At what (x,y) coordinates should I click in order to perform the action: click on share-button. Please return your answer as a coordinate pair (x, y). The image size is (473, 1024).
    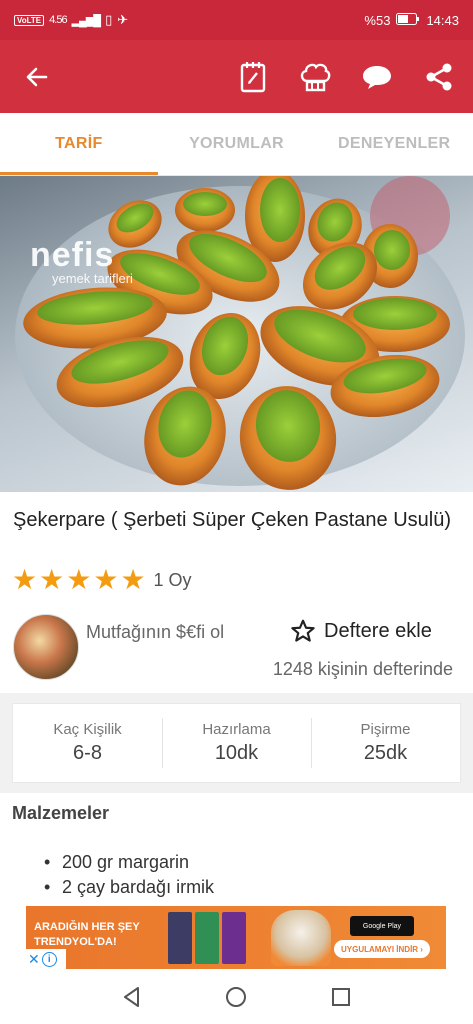
    Looking at the image, I should click on (439, 77).